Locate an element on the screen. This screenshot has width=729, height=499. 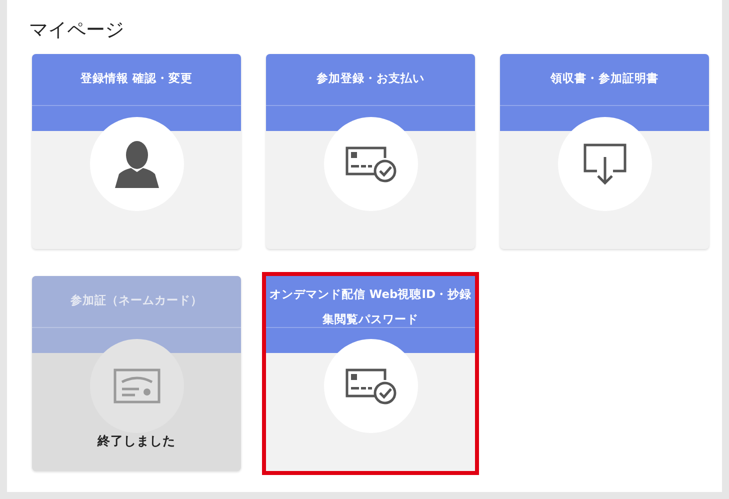
card-title: 参加登録・お支払い is located at coordinates (371, 78).